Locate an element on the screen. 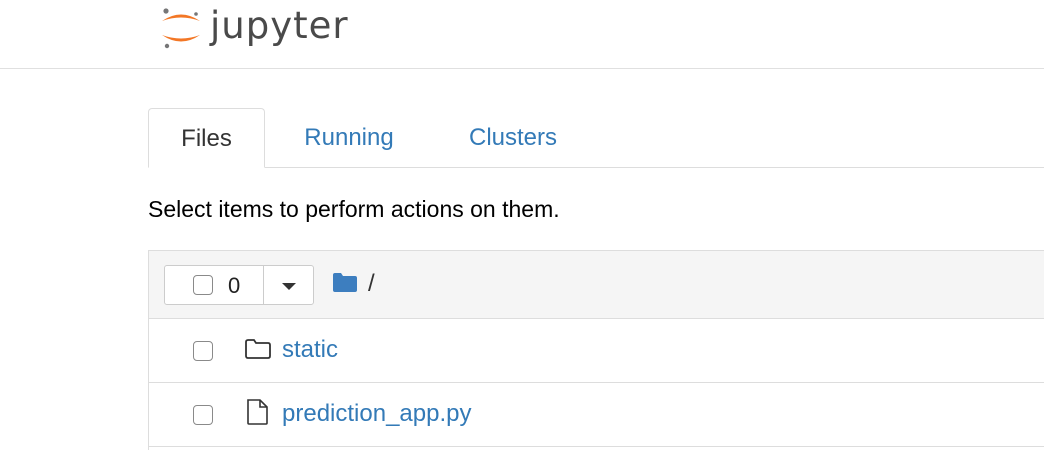 The width and height of the screenshot is (1044, 450). file-icon is located at coordinates (257, 414).